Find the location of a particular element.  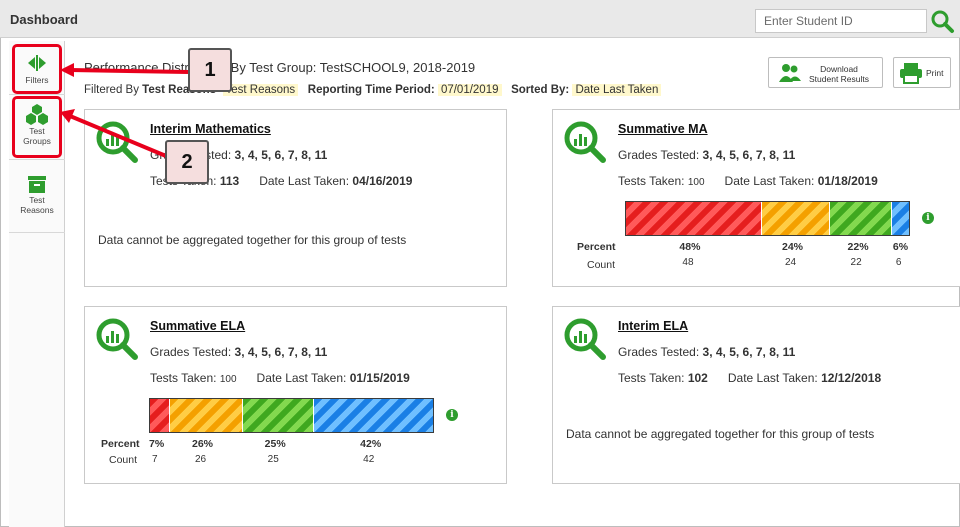

callout-2: 2 is located at coordinates (187, 162).